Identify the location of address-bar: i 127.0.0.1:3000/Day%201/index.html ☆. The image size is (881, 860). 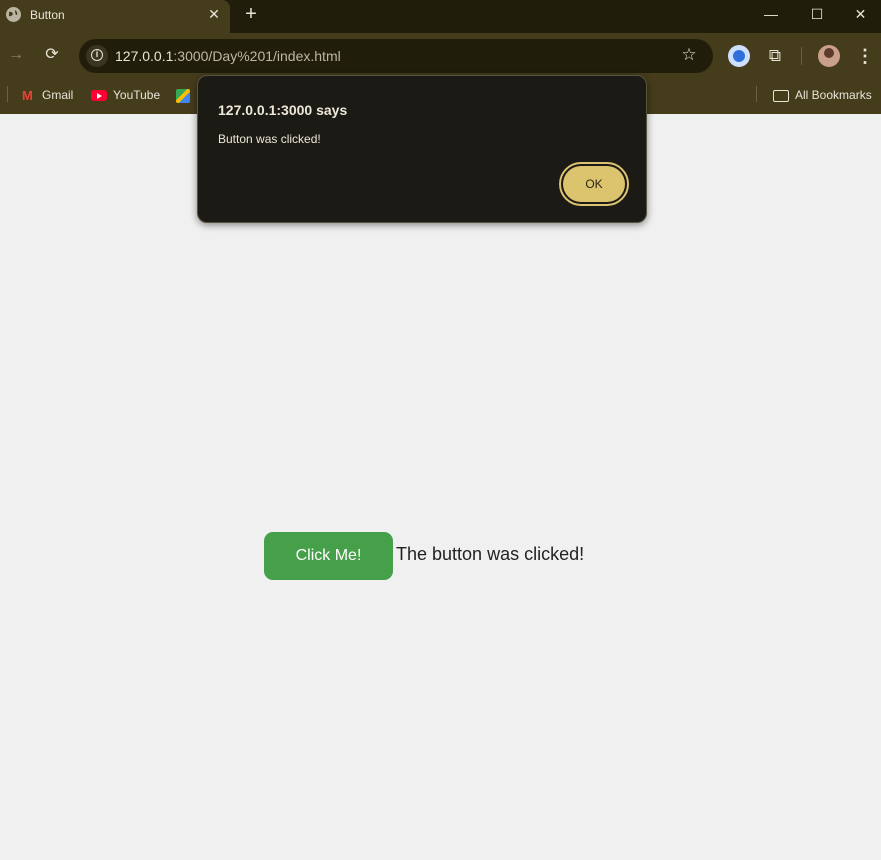
(396, 56).